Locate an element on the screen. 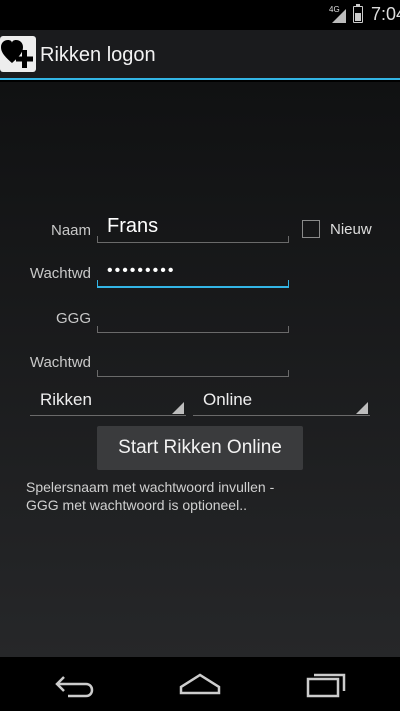 This screenshot has width=400, height=711. ggg-label: GGG is located at coordinates (73, 318).